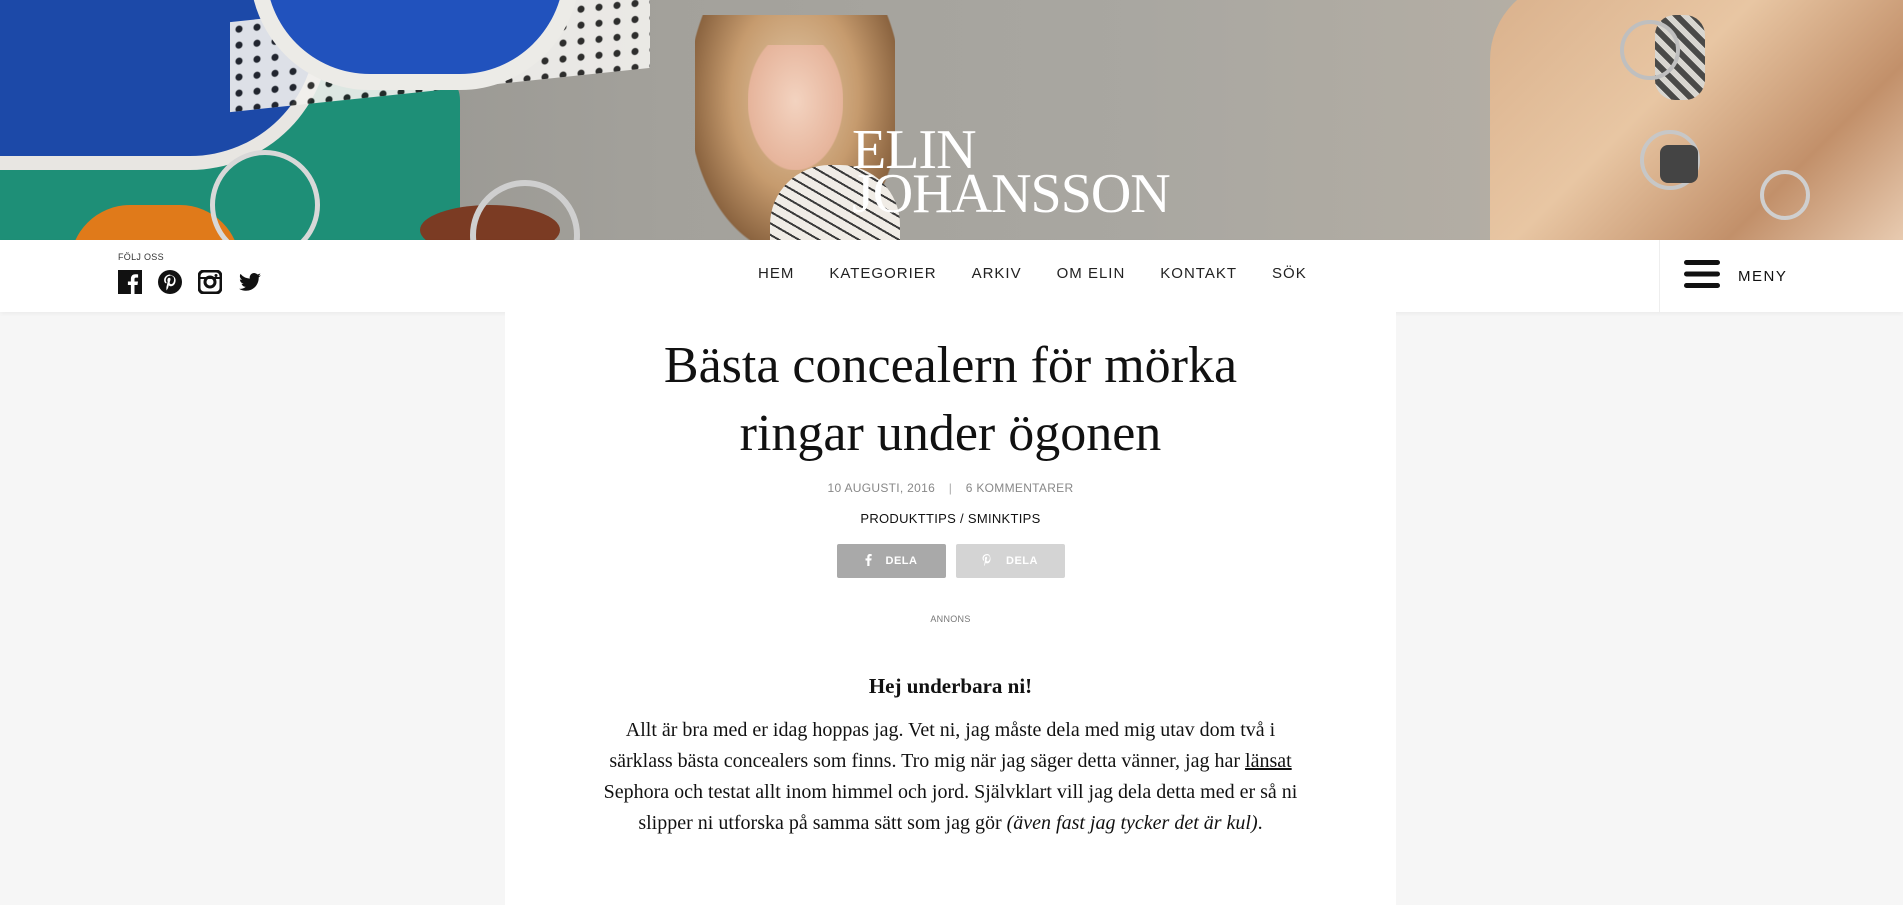  I want to click on nav-item-kontakt: KONTAKT, so click(1198, 273).